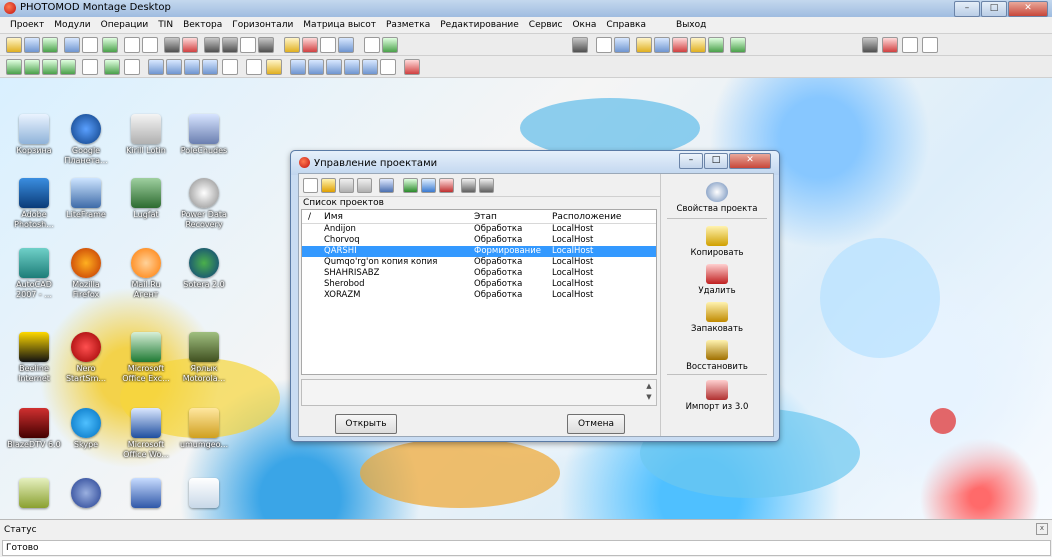  What do you see at coordinates (328, 185) in the screenshot?
I see `add-folder-icon` at bounding box center [328, 185].